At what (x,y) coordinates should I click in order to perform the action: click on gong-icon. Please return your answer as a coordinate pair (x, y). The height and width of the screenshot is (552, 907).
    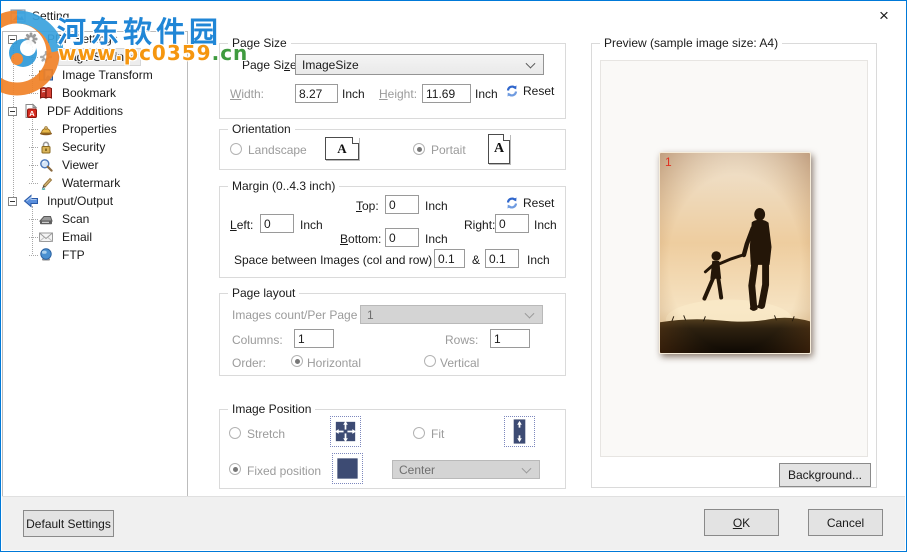
    Looking at the image, I should click on (46, 129).